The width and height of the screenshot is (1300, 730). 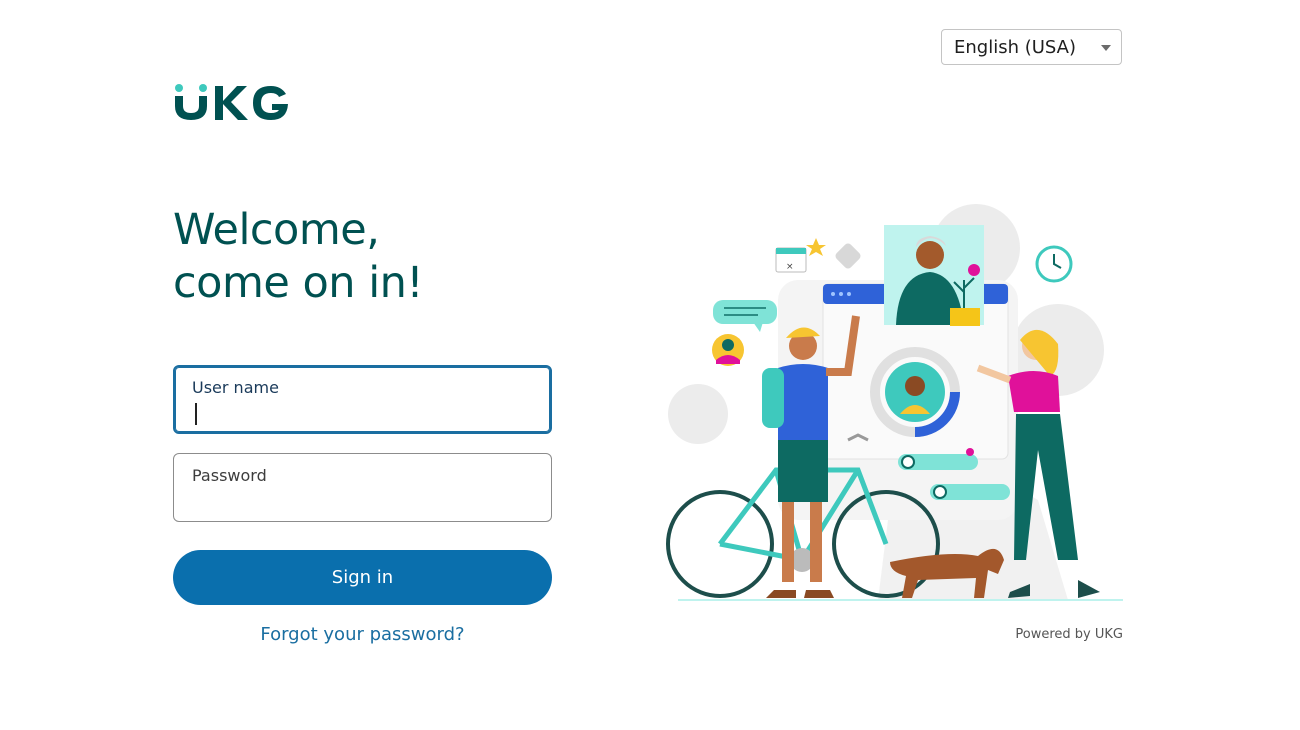 What do you see at coordinates (298, 283) in the screenshot?
I see `welcome-line-2: come on in!` at bounding box center [298, 283].